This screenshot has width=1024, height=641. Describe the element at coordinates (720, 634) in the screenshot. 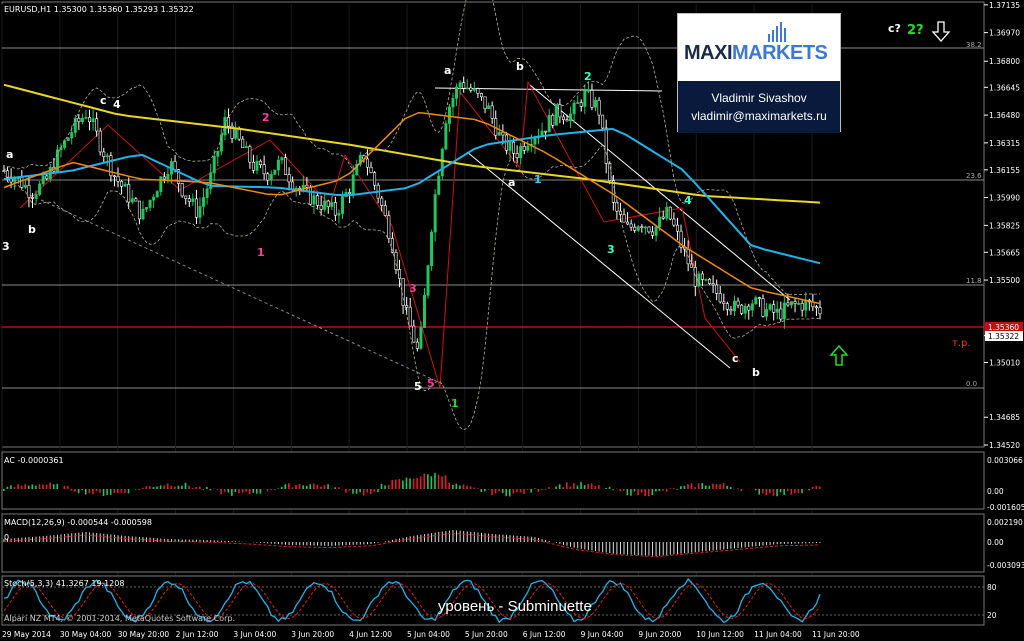

I see `time-tick-label: 10 Jun 12:00` at that location.